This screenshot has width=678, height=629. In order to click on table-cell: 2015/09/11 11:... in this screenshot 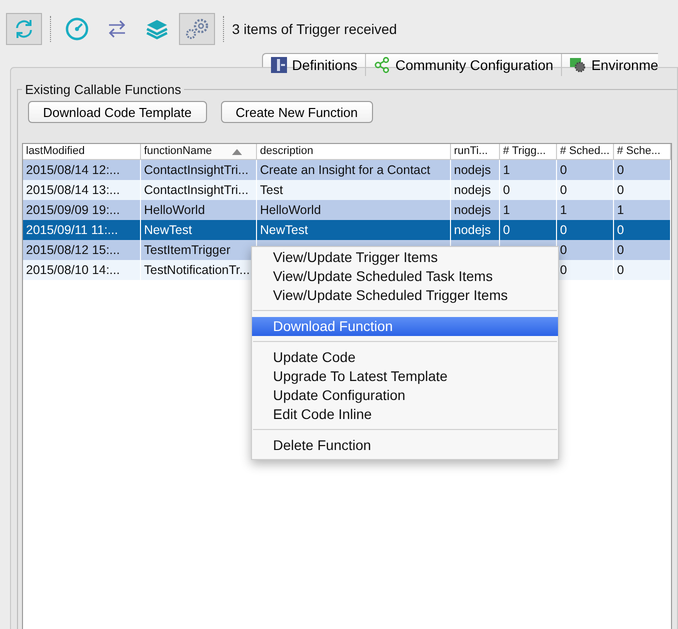, I will do `click(72, 230)`.